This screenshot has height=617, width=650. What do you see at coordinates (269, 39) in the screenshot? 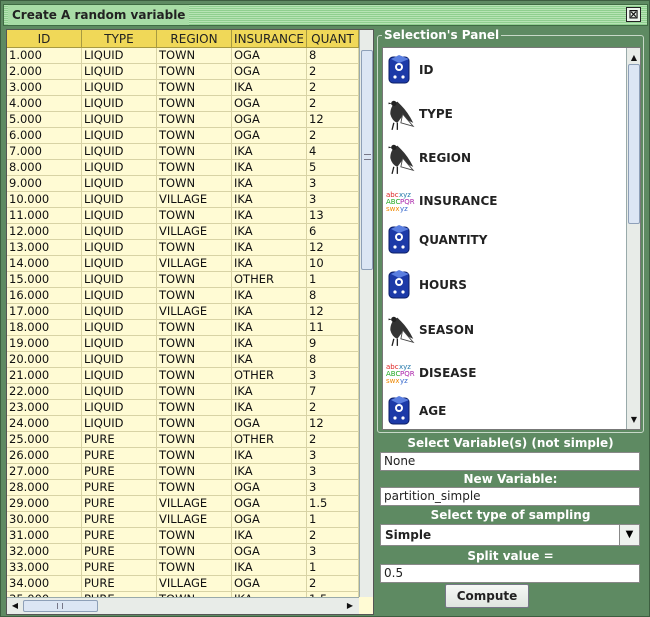
I see `column-header: INSURANCE` at bounding box center [269, 39].